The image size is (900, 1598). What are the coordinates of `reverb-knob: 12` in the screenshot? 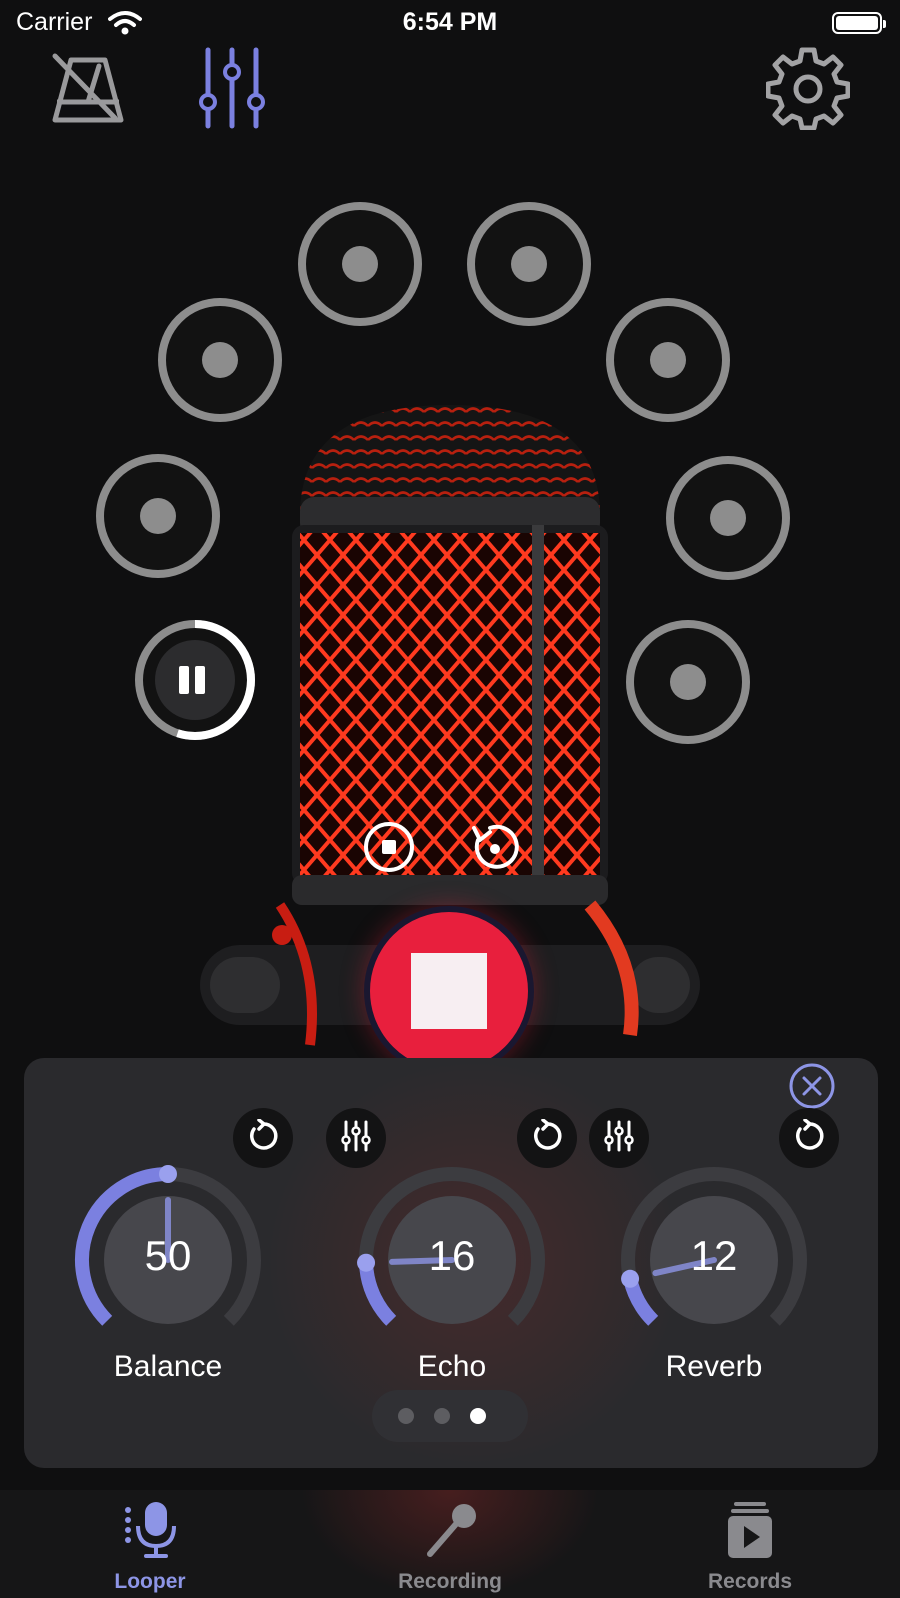 It's located at (714, 1260).